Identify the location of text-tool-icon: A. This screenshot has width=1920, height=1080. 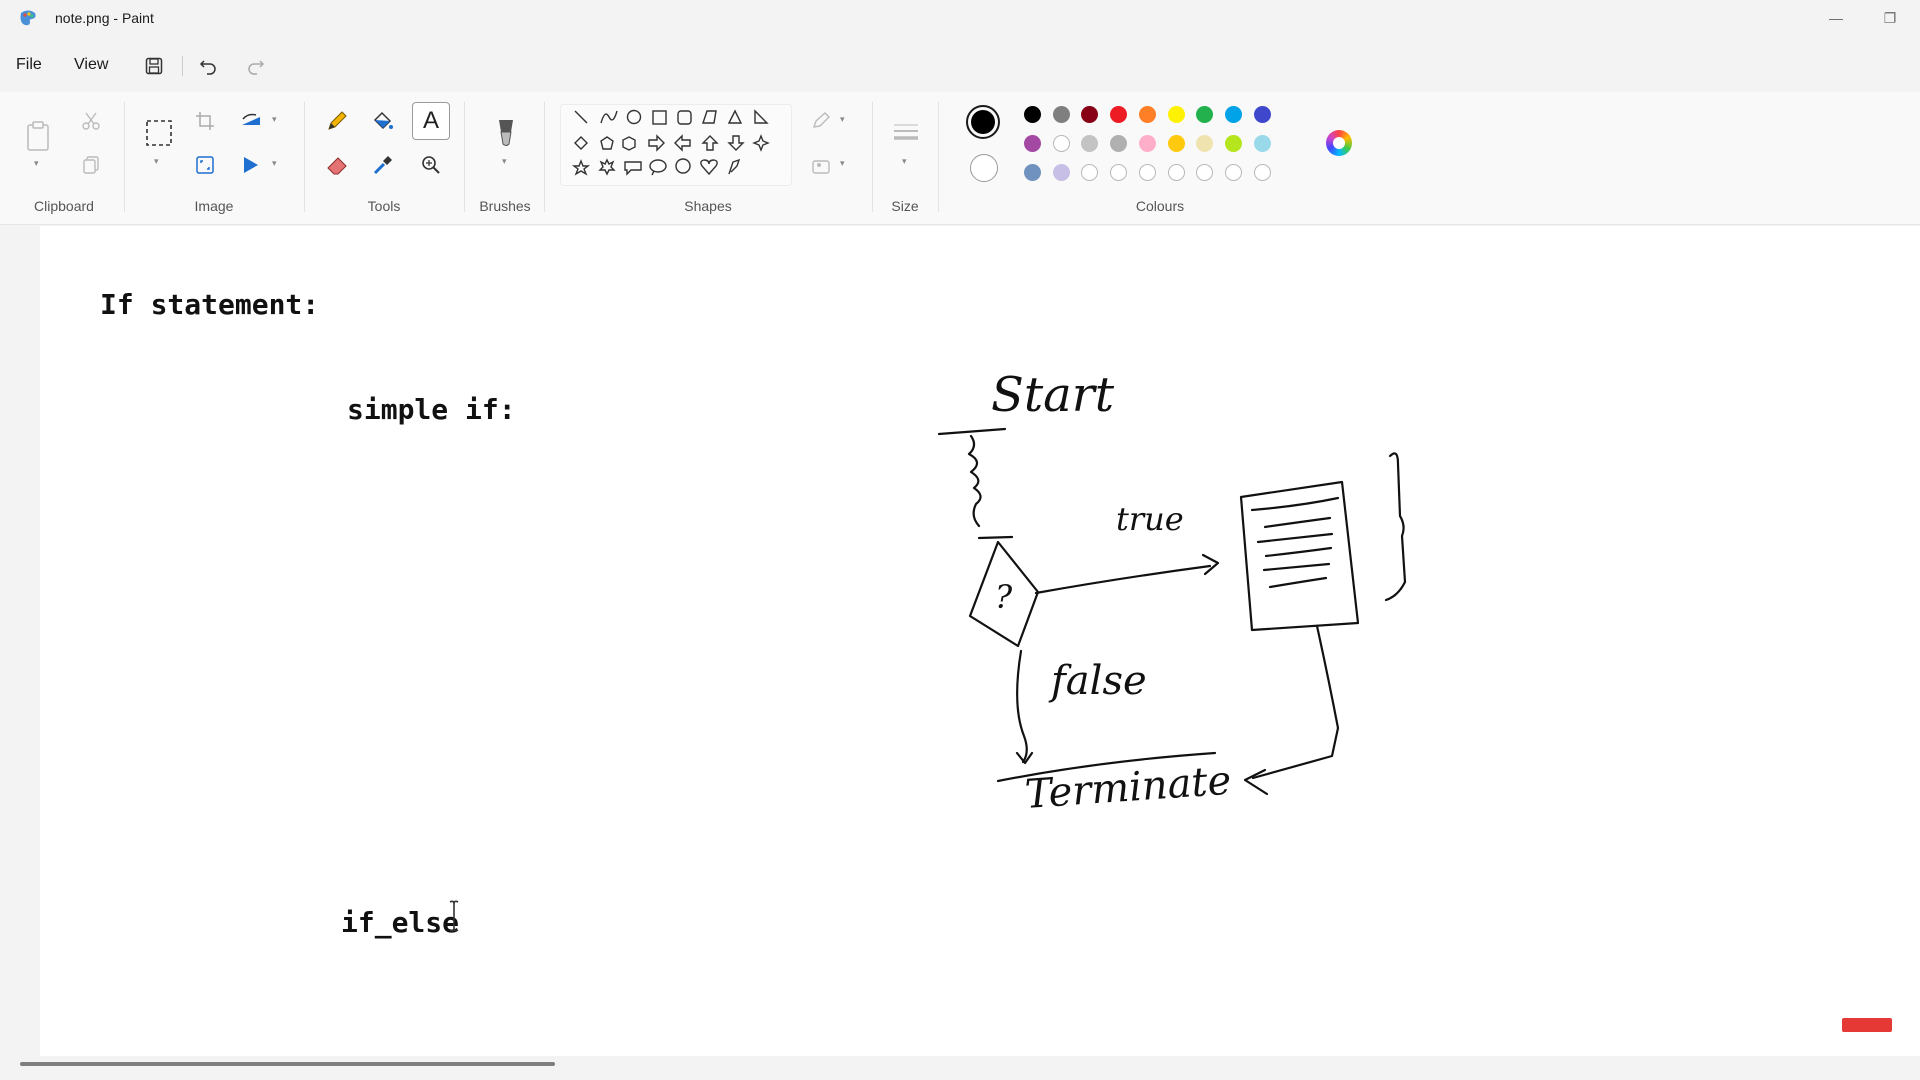
(430, 120).